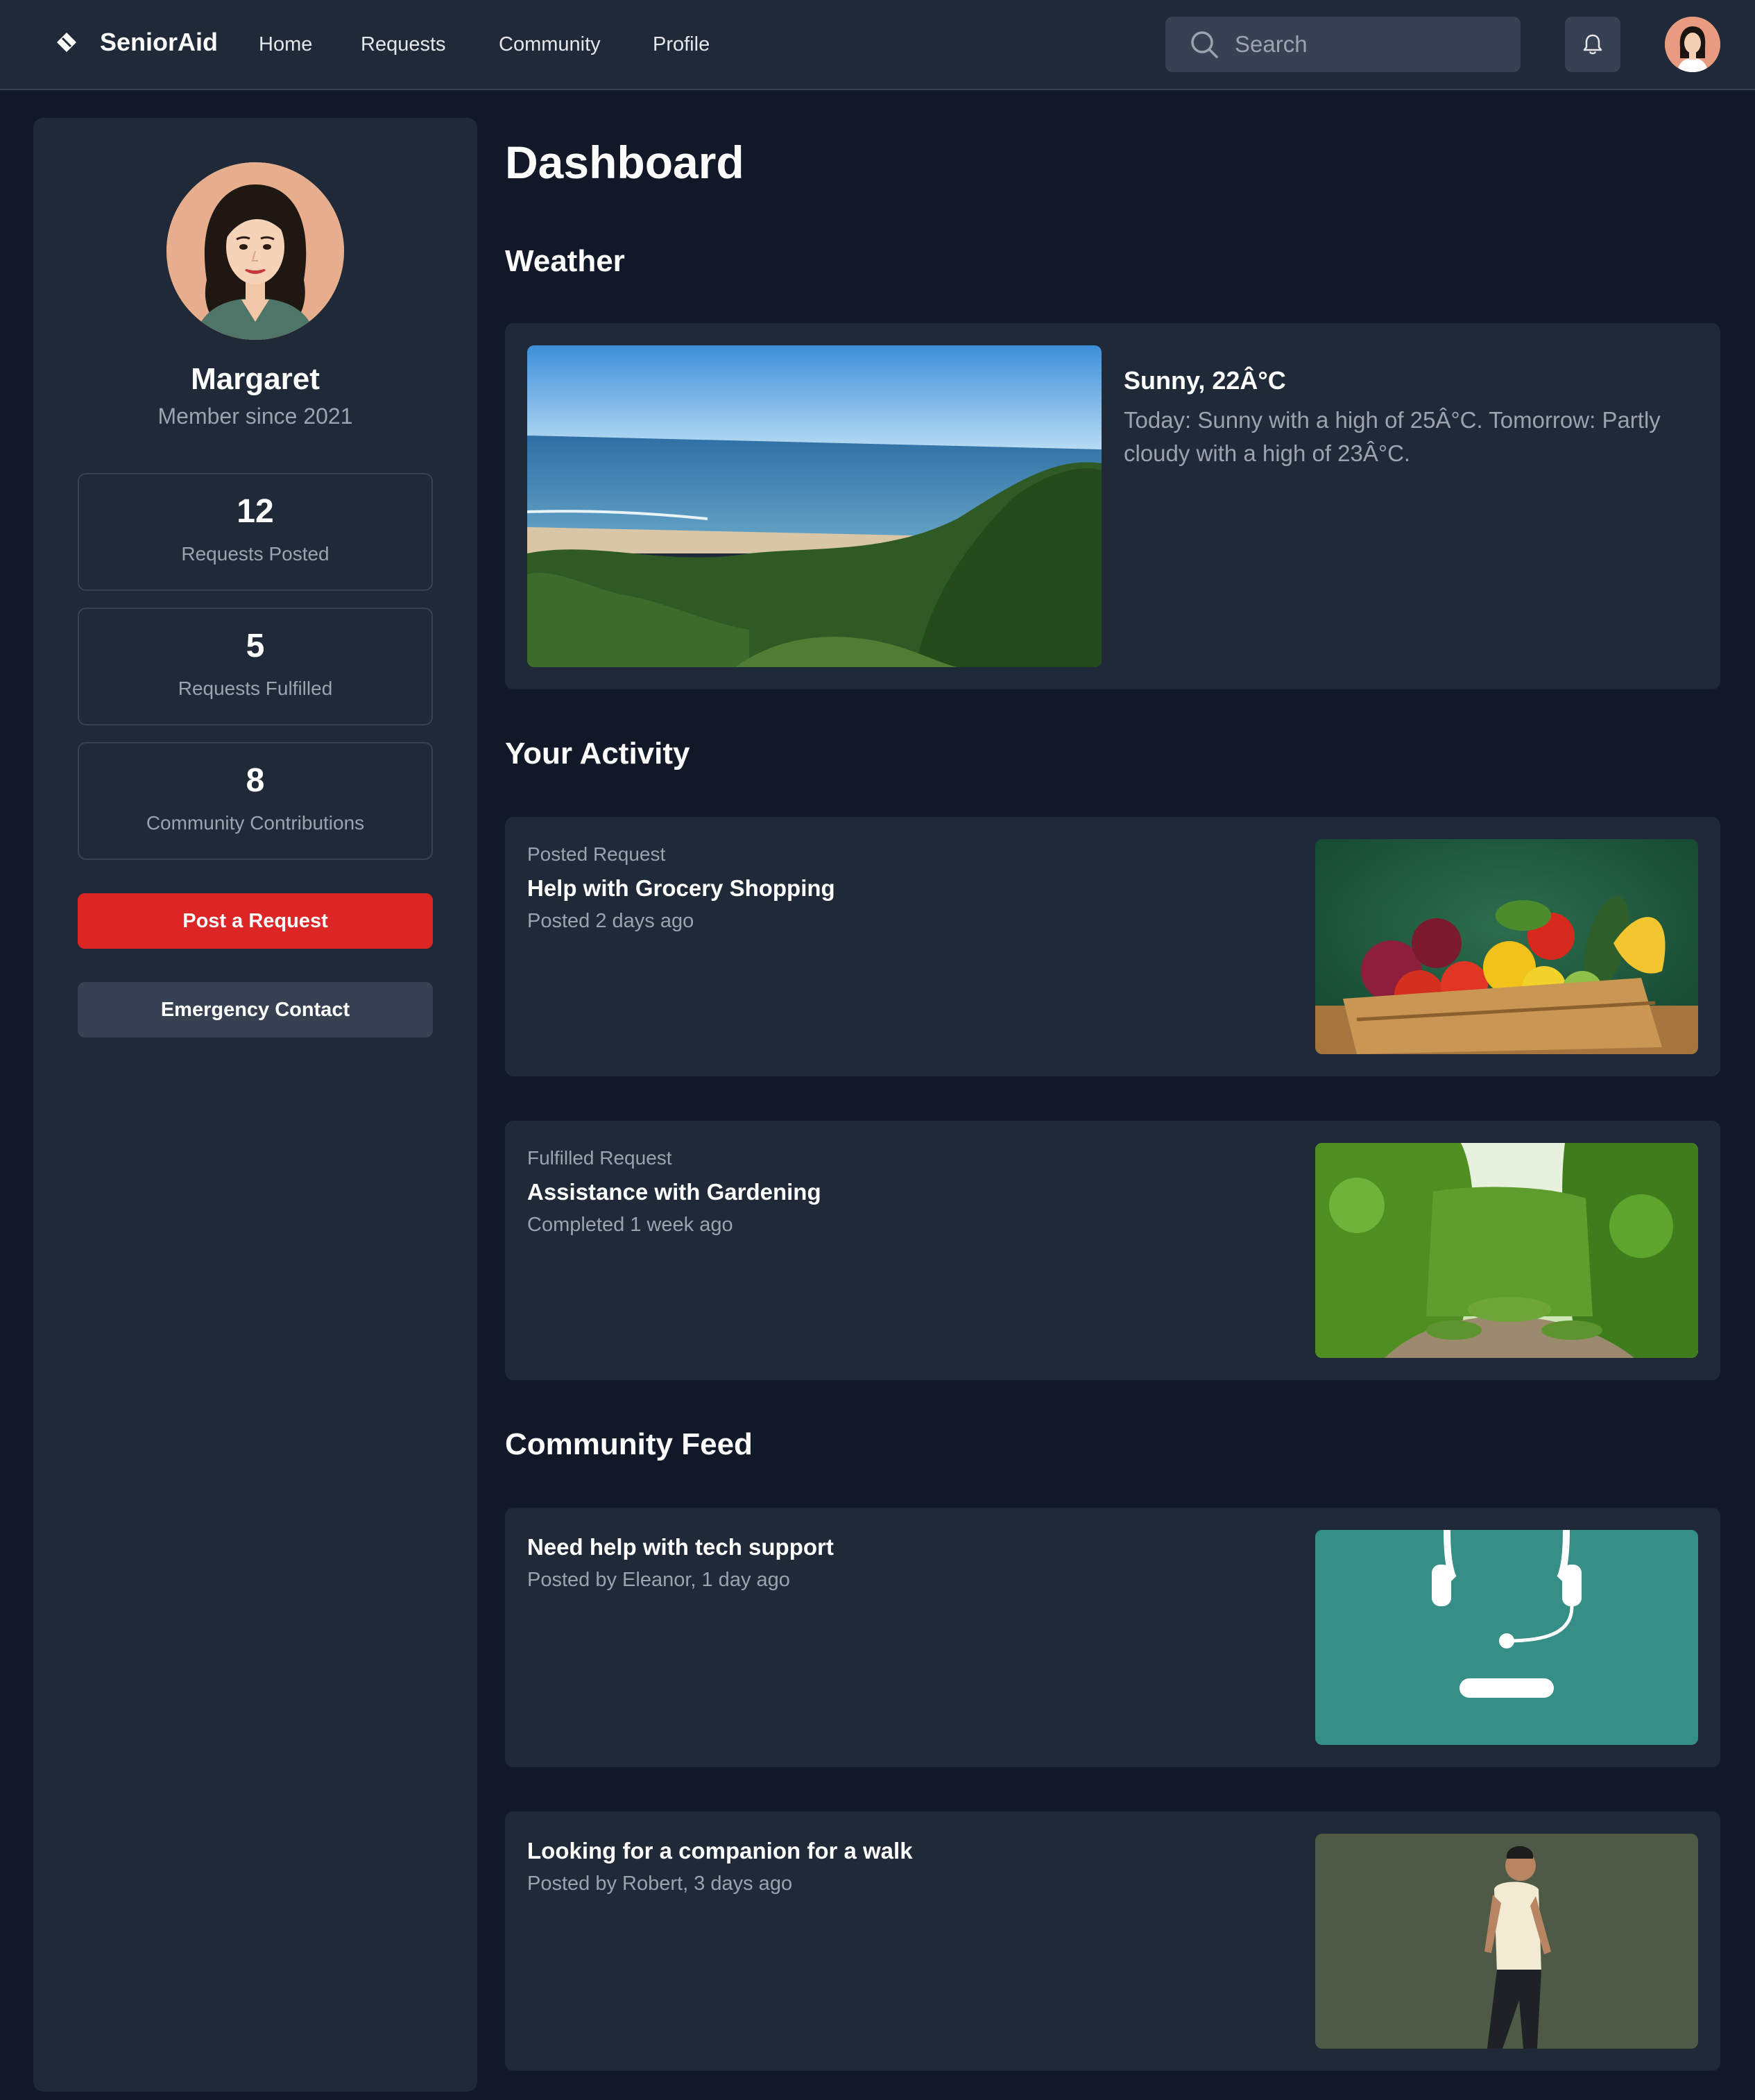 The width and height of the screenshot is (1755, 2100). Describe the element at coordinates (658, 1580) in the screenshot. I see `post-meta: Posted by Eleanor, 1 day ago` at that location.